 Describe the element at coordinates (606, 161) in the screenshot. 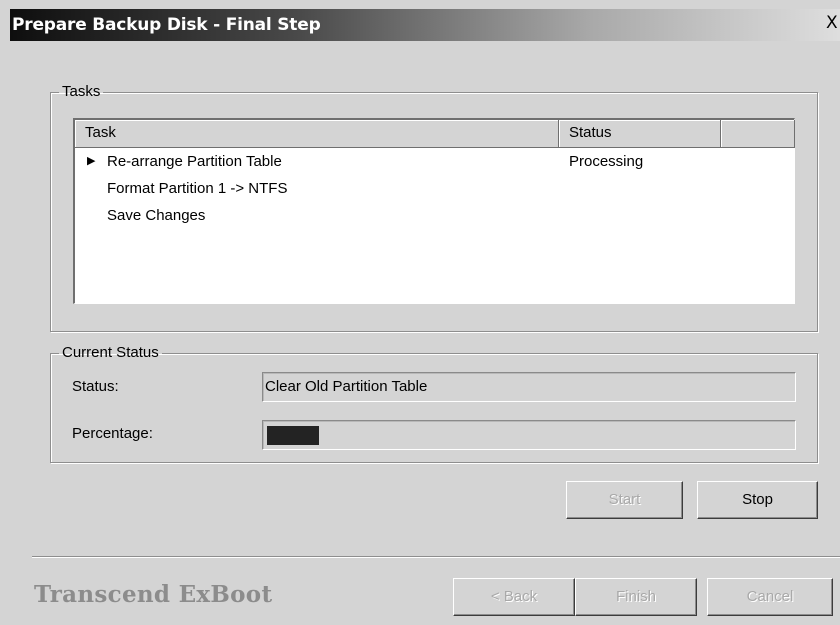

I see `task-status: Processing` at that location.